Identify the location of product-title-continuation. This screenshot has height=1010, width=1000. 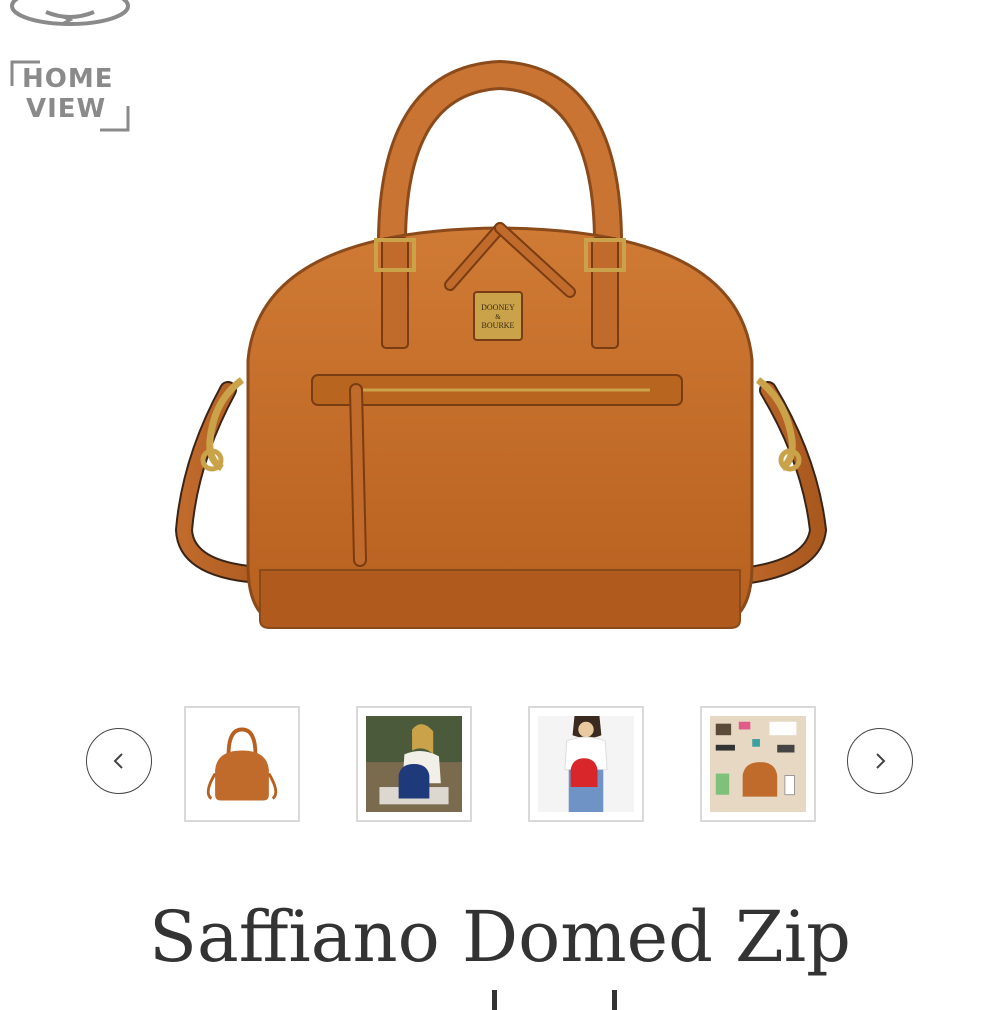
(554, 1000).